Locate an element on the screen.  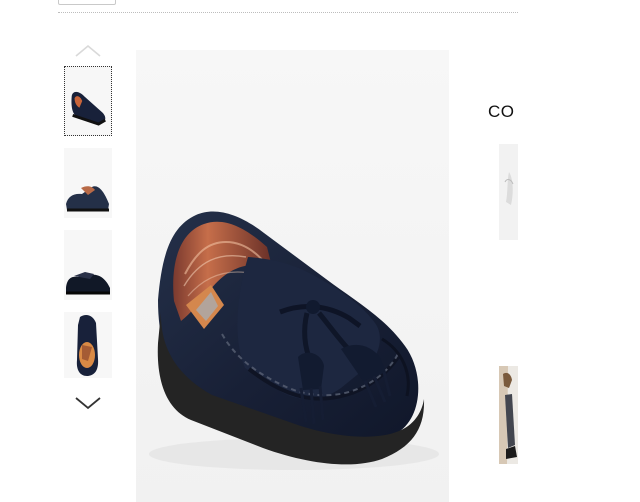
section-divider is located at coordinates (288, 12).